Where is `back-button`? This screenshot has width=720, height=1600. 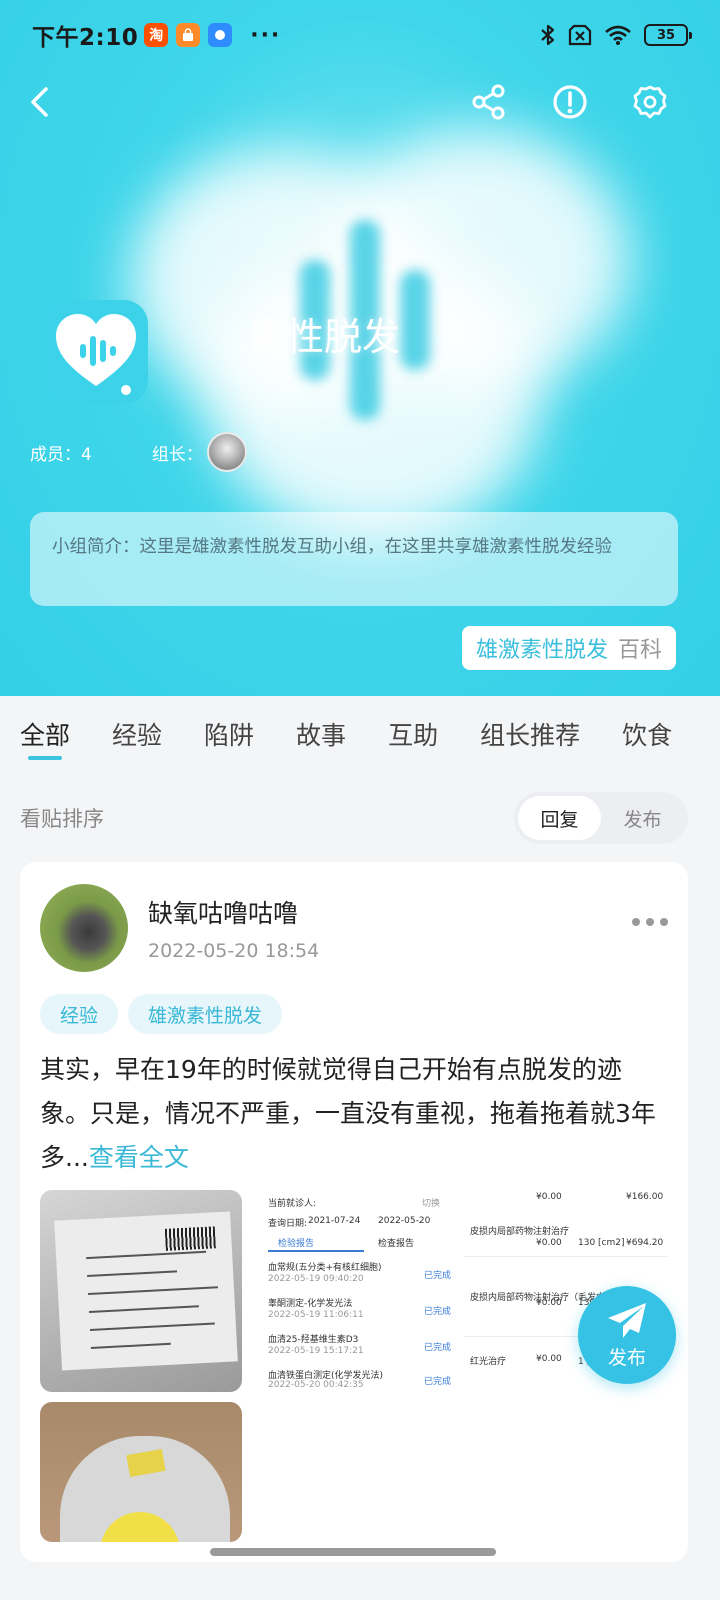
back-button is located at coordinates (40, 102).